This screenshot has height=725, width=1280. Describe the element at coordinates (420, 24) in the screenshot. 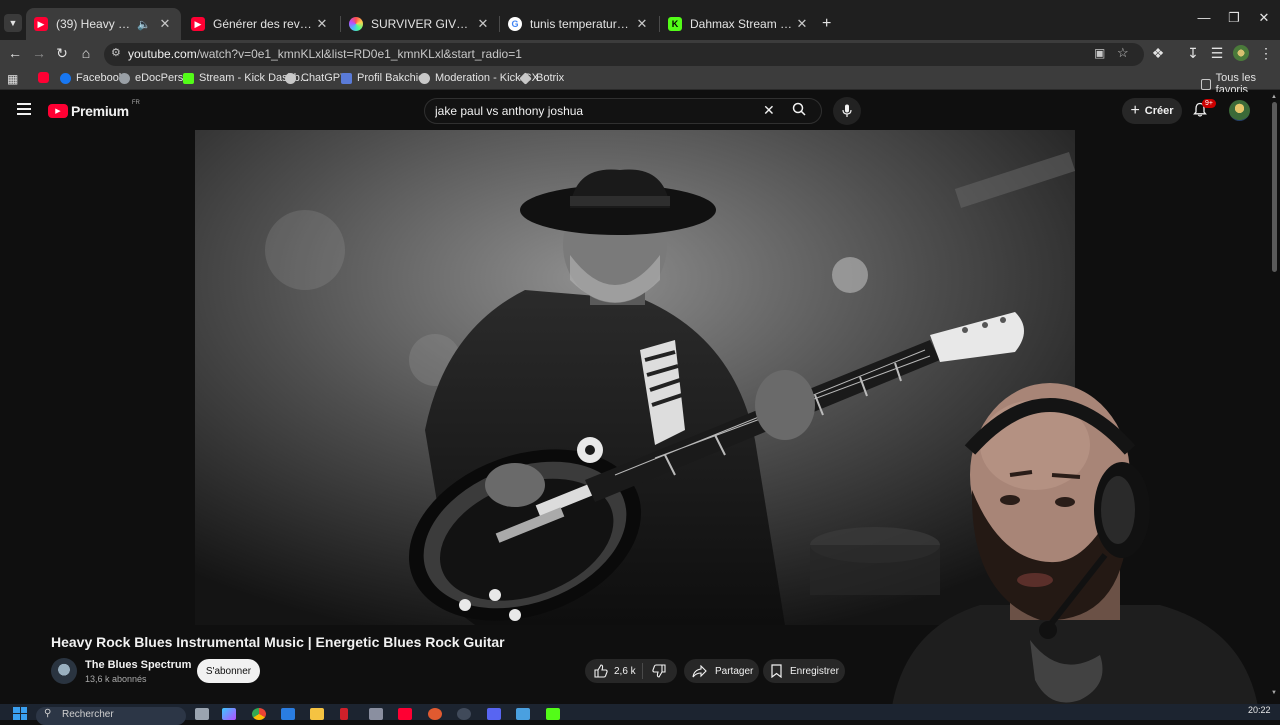

I see `tab: SURVIVER GIVEAWAY ✕` at that location.